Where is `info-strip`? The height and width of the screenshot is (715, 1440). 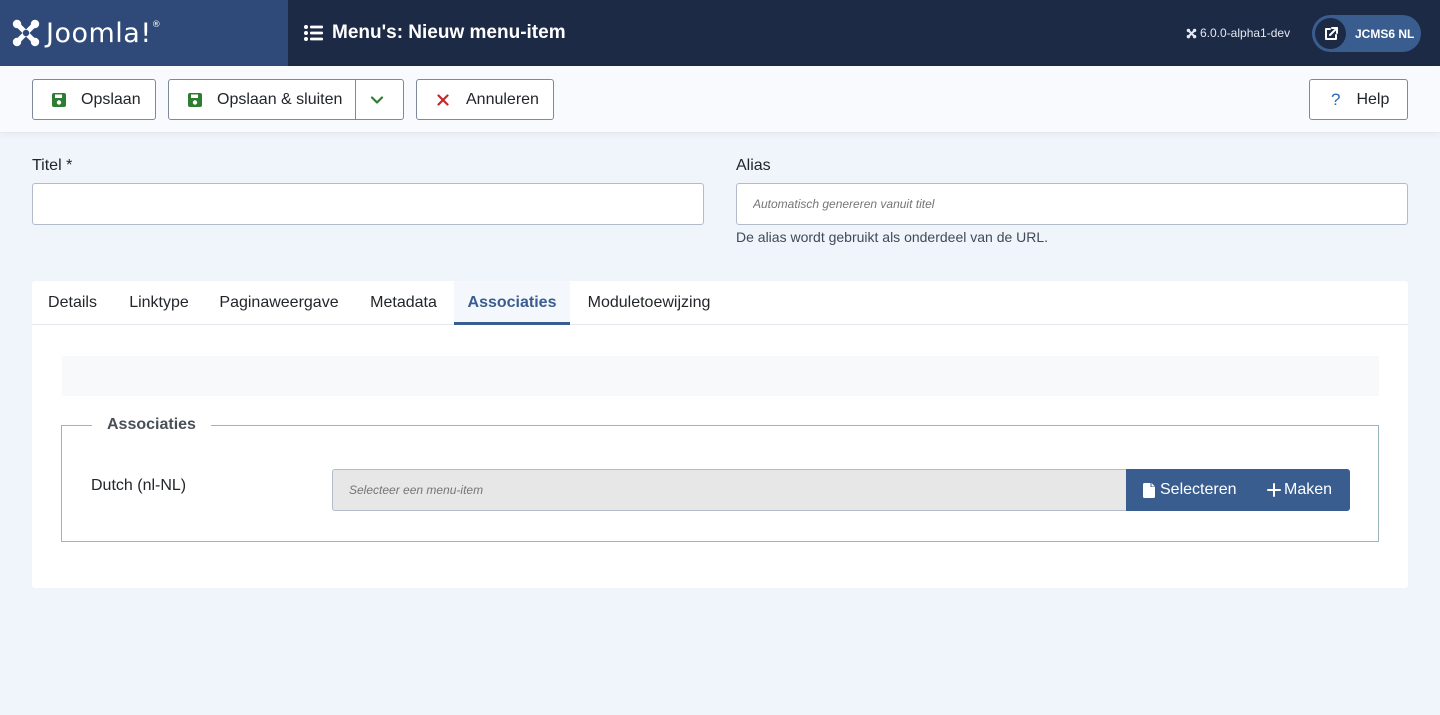
info-strip is located at coordinates (720, 376).